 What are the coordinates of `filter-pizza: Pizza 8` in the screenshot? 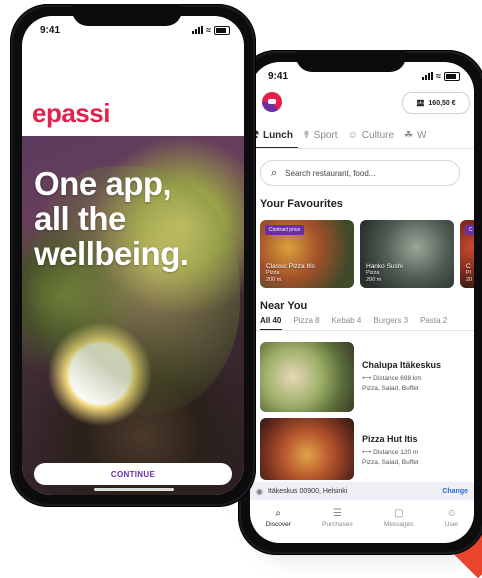 It's located at (306, 320).